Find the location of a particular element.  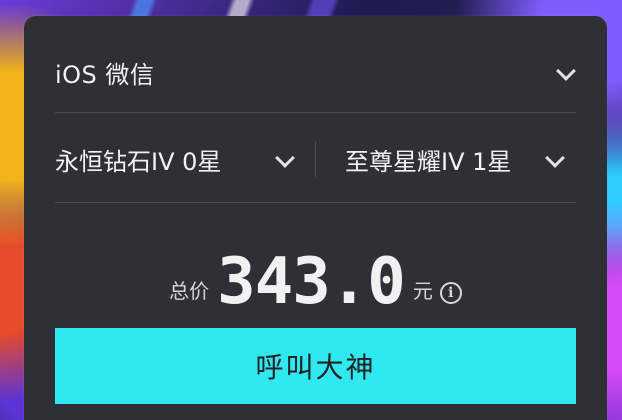

price-label: 总价 is located at coordinates (189, 291).